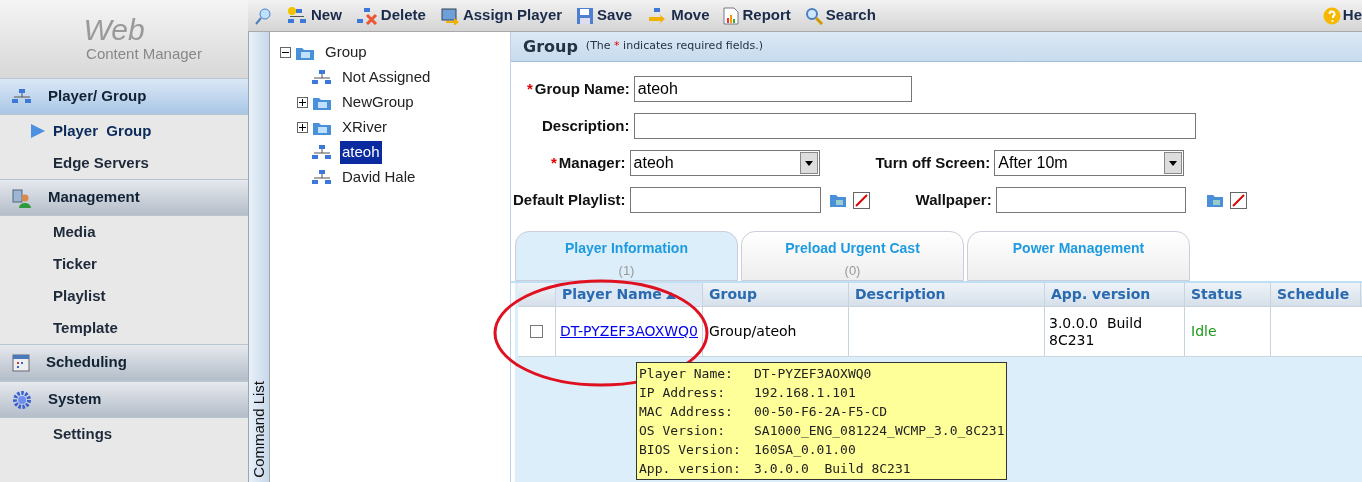 The image size is (1362, 482). Describe the element at coordinates (124, 328) in the screenshot. I see `sidebar-item: Template` at that location.